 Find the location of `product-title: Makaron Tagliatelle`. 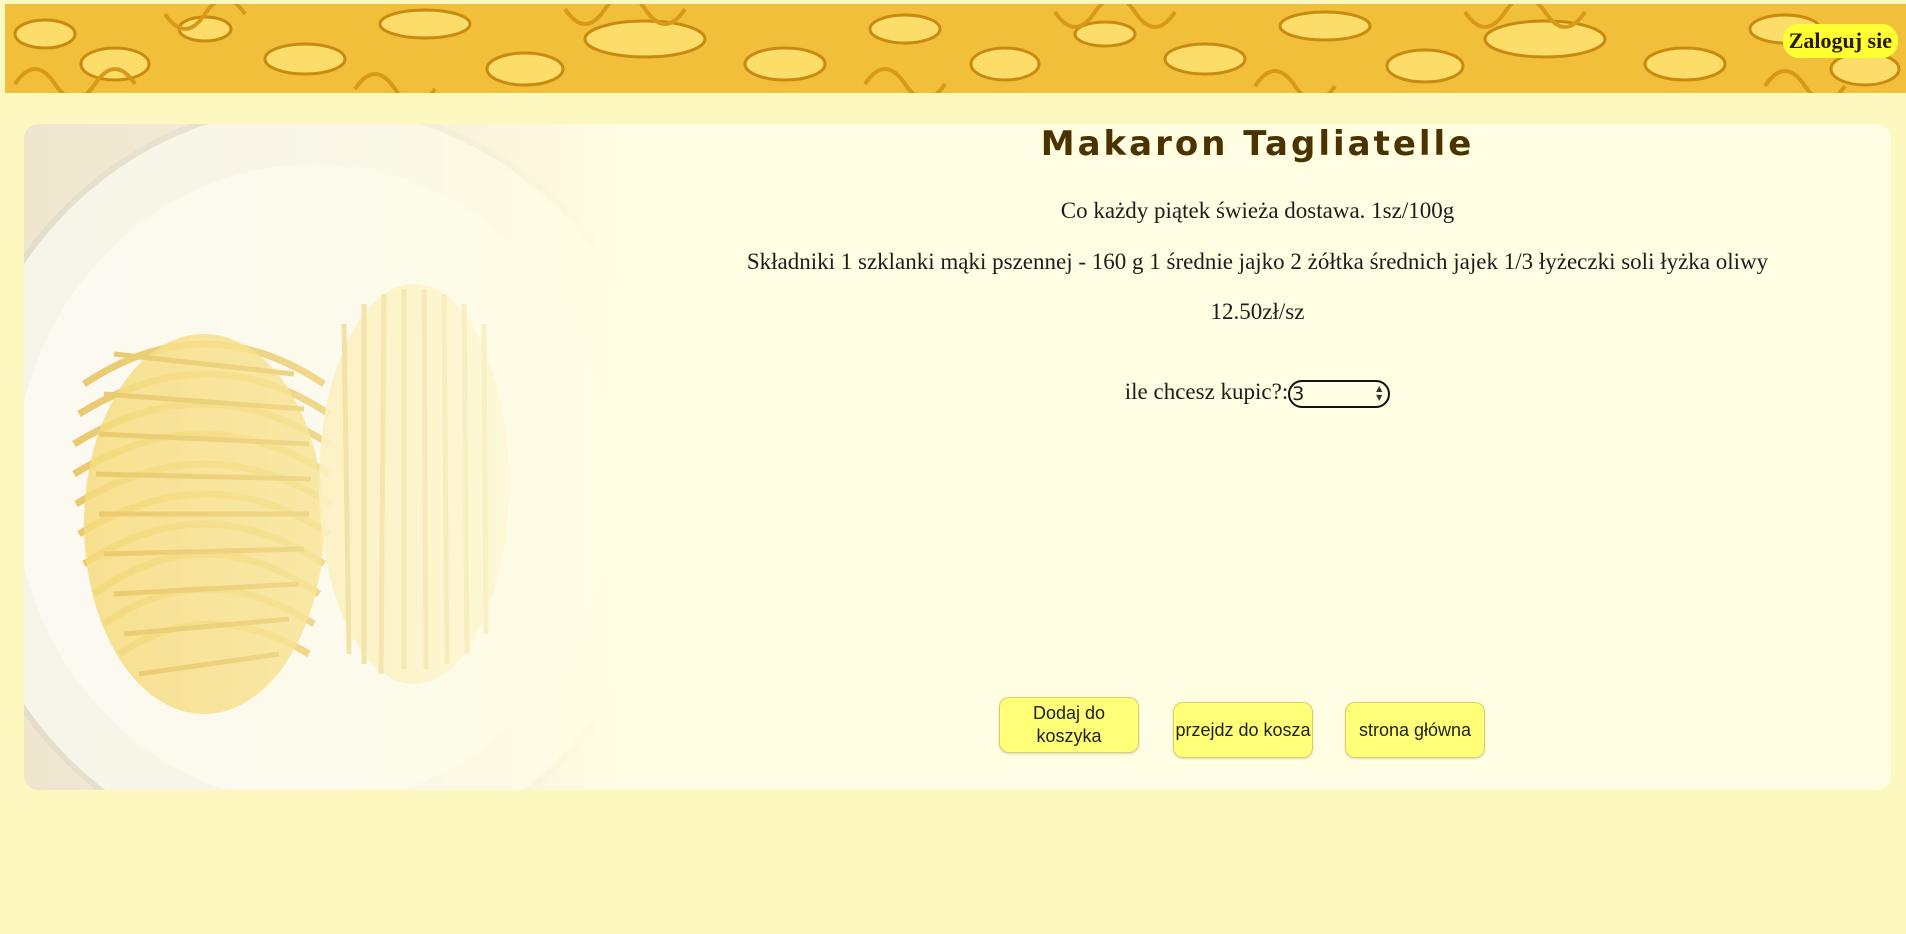

product-title: Makaron Tagliatelle is located at coordinates (1257, 144).